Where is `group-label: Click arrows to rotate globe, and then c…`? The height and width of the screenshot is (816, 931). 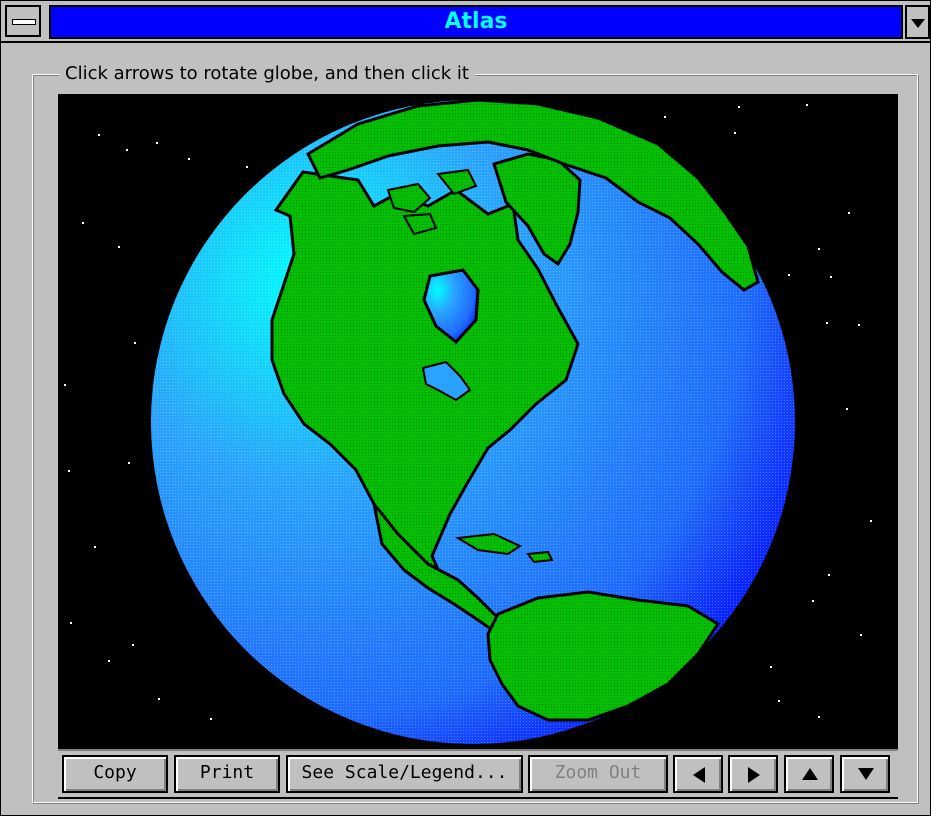 group-label: Click arrows to rotate globe, and then c… is located at coordinates (267, 73).